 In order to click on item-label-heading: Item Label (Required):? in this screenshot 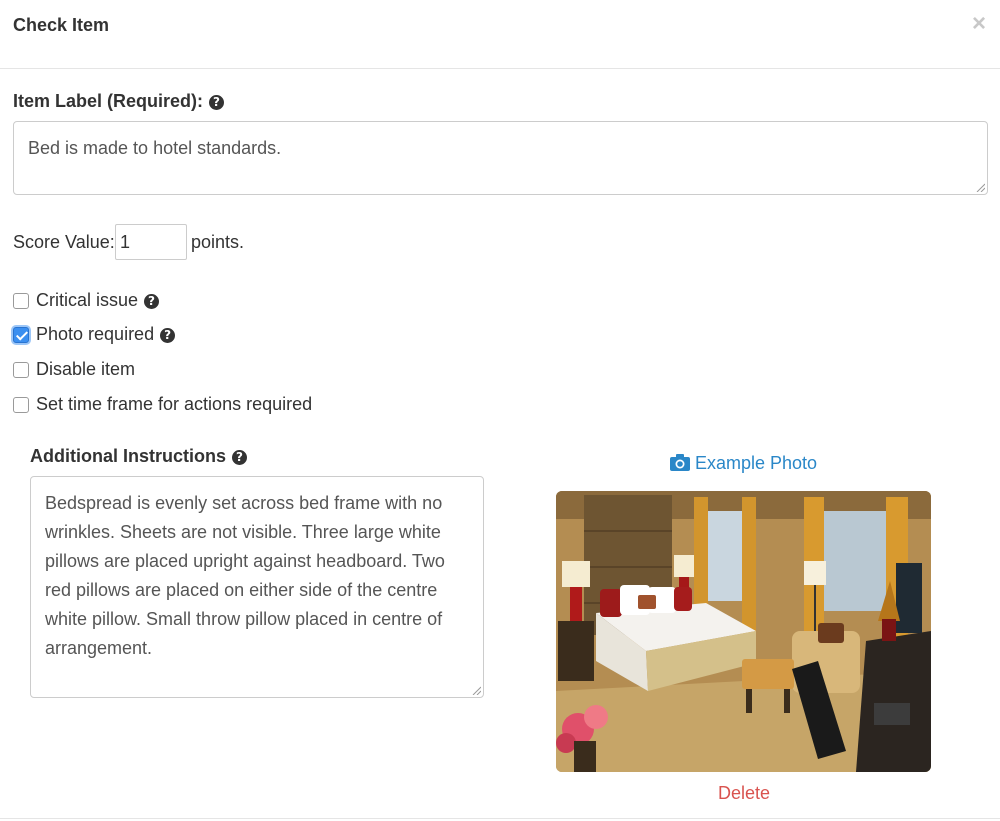, I will do `click(119, 101)`.